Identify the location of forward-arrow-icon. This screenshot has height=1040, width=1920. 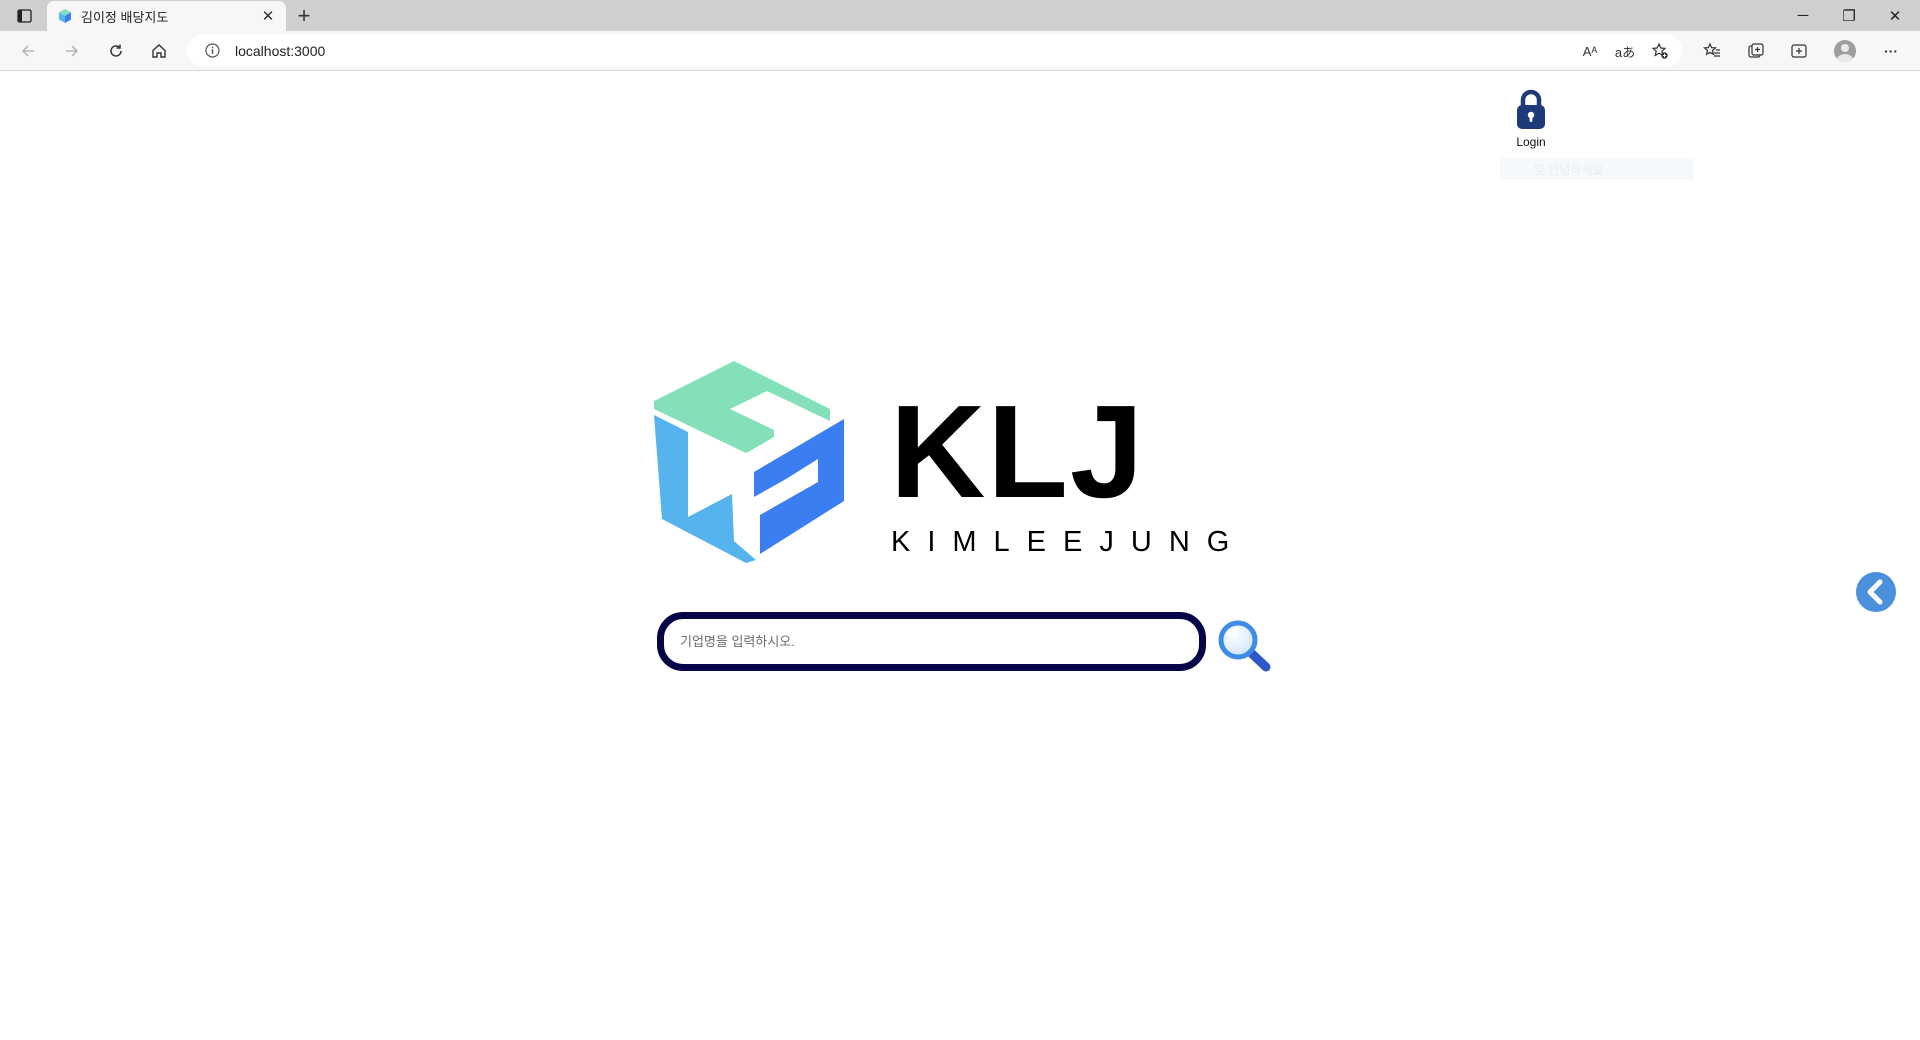
(72, 51).